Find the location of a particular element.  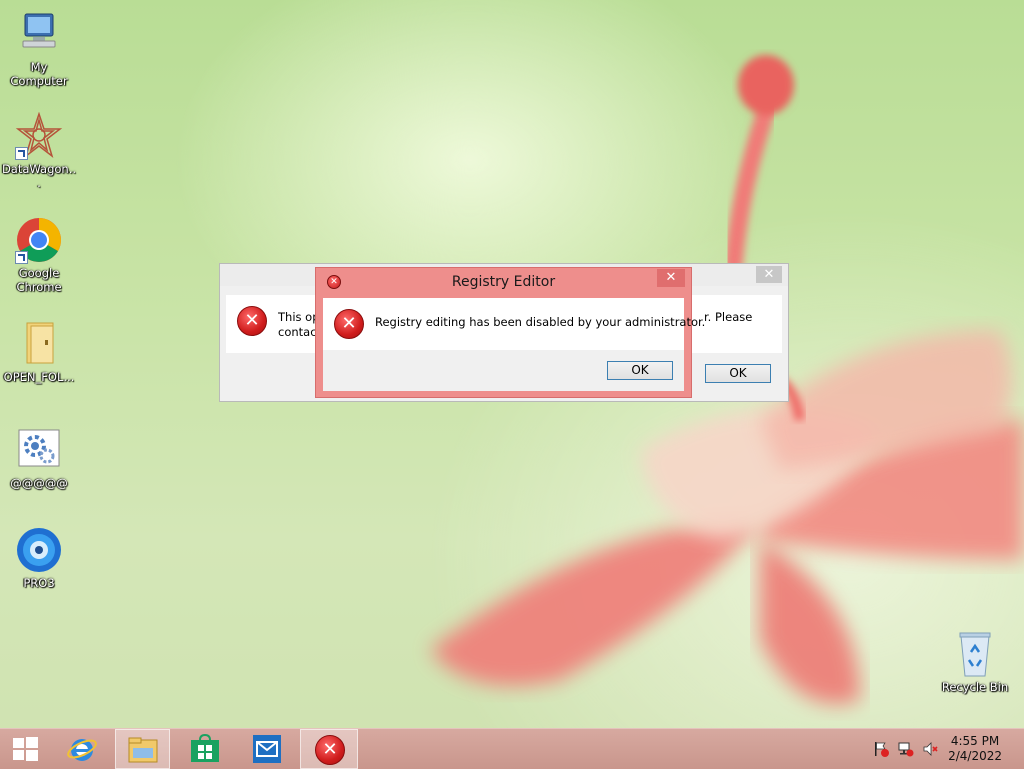

desktop-icon-google-chrome: Google Chrome is located at coordinates (39, 255).